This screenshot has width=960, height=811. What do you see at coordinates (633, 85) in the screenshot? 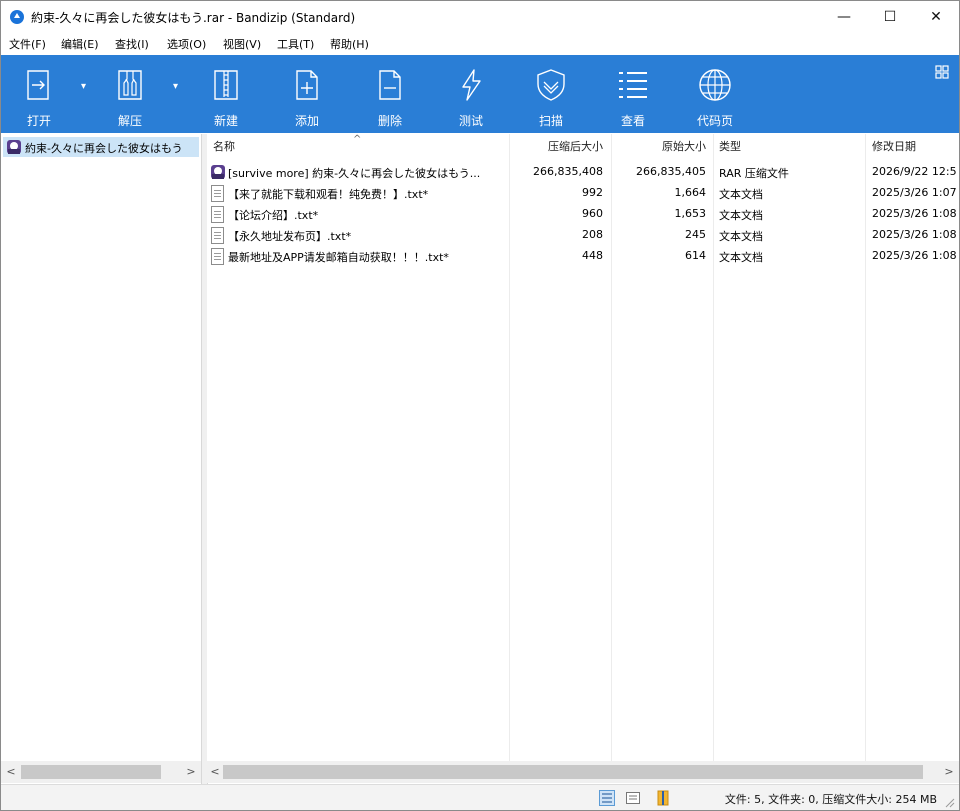
I see `list-view-icon` at bounding box center [633, 85].